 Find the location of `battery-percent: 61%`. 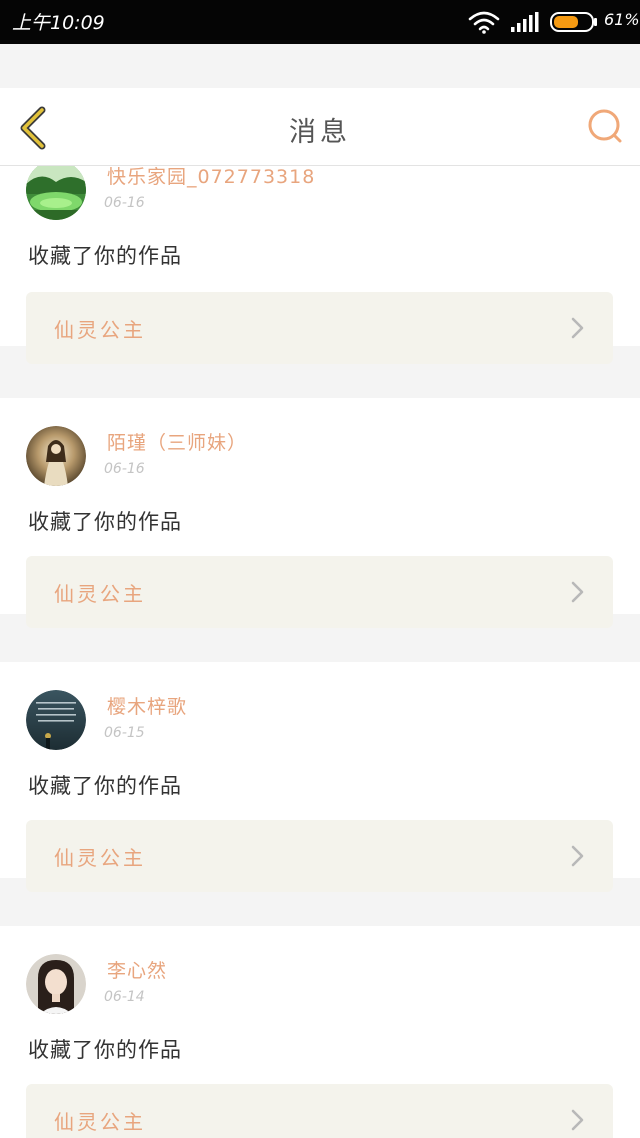

battery-percent: 61% is located at coordinates (622, 19).